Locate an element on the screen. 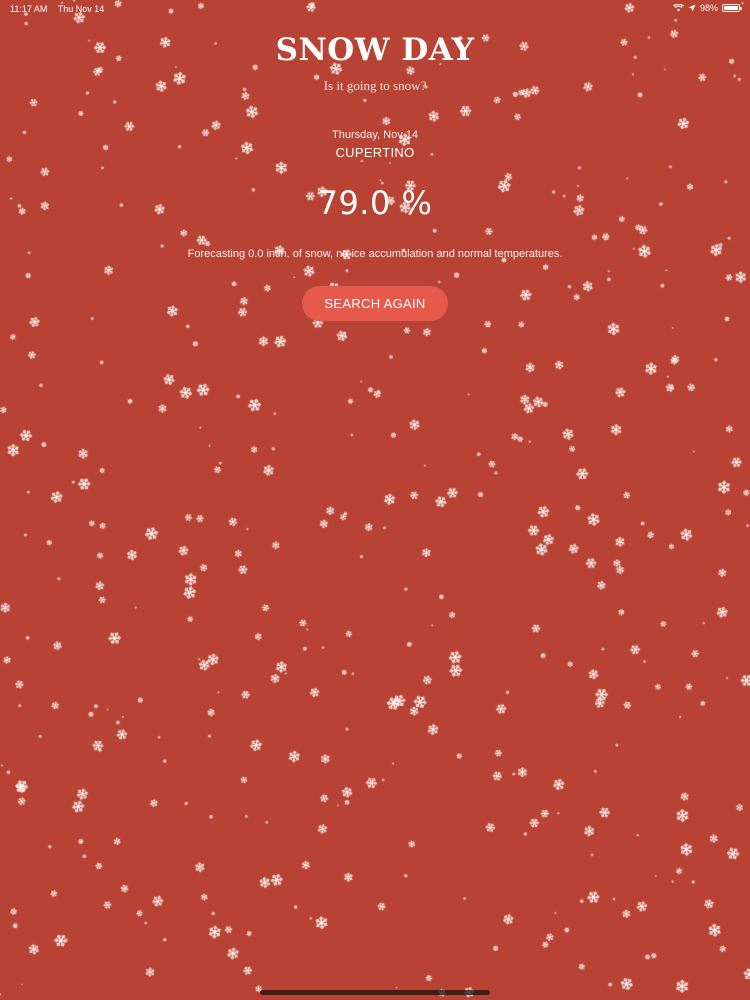  app-subtitle: Is it going to snow? is located at coordinates (375, 85).